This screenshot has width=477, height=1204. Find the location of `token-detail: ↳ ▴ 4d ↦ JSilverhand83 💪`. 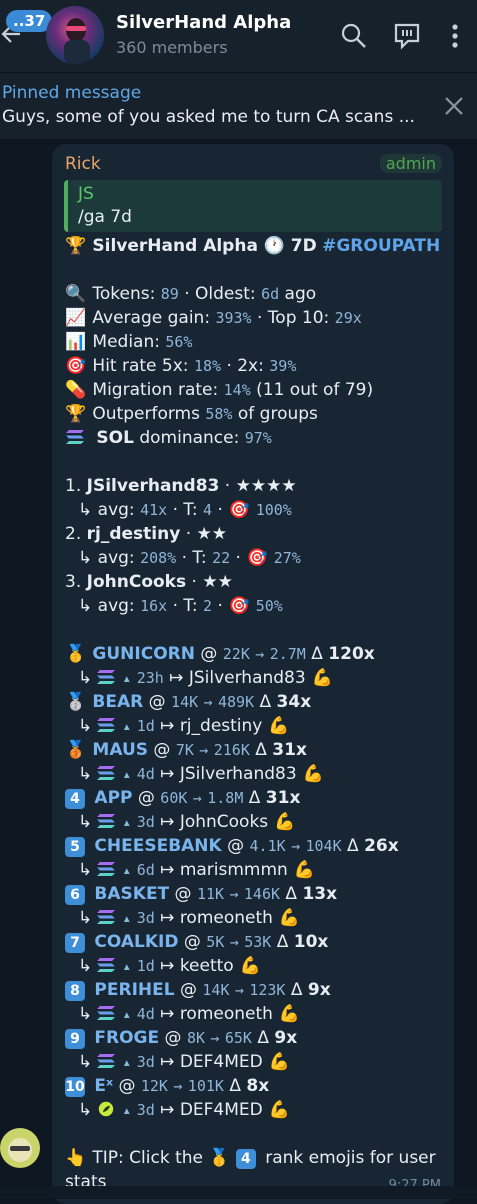

token-detail: ↳ ▴ 4d ↦ JSilverhand83 💪 is located at coordinates (201, 774).